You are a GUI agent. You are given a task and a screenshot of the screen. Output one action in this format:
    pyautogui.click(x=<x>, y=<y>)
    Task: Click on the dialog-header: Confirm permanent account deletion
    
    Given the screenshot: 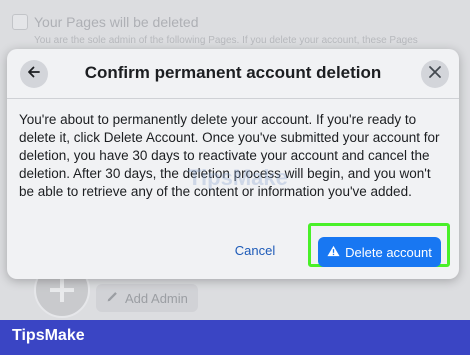 What is the action you would take?
    pyautogui.click(x=233, y=74)
    